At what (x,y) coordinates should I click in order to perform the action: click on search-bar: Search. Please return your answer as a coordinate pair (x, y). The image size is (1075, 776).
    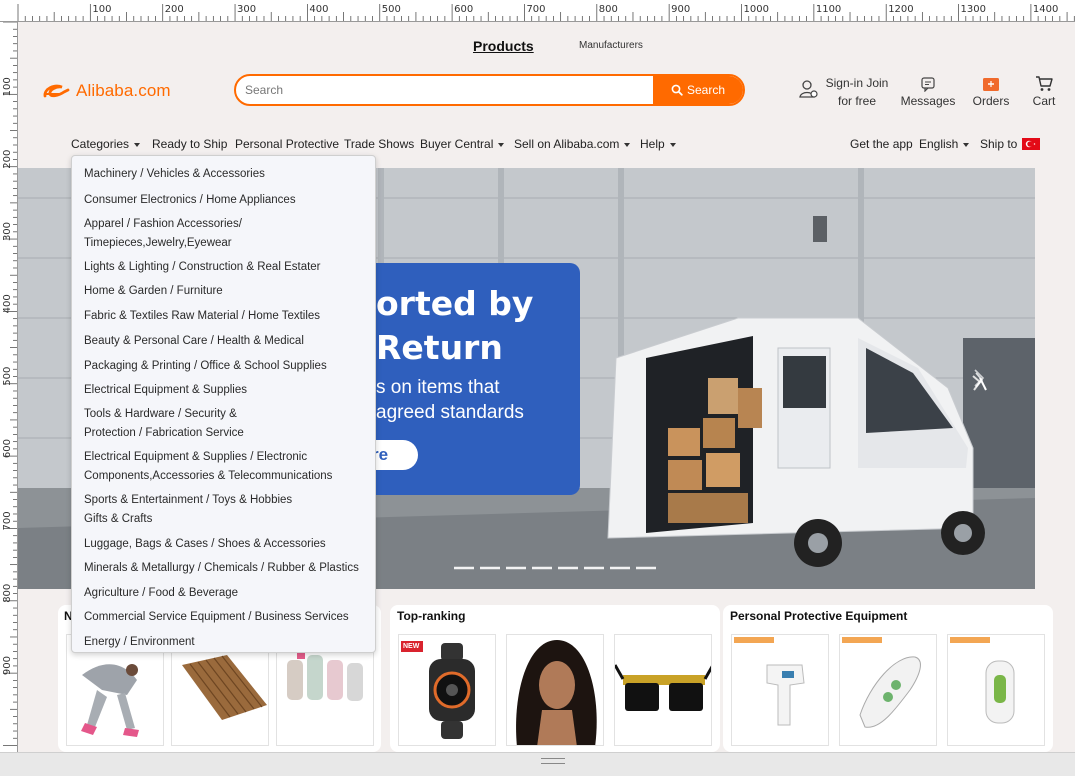
    Looking at the image, I should click on (489, 90).